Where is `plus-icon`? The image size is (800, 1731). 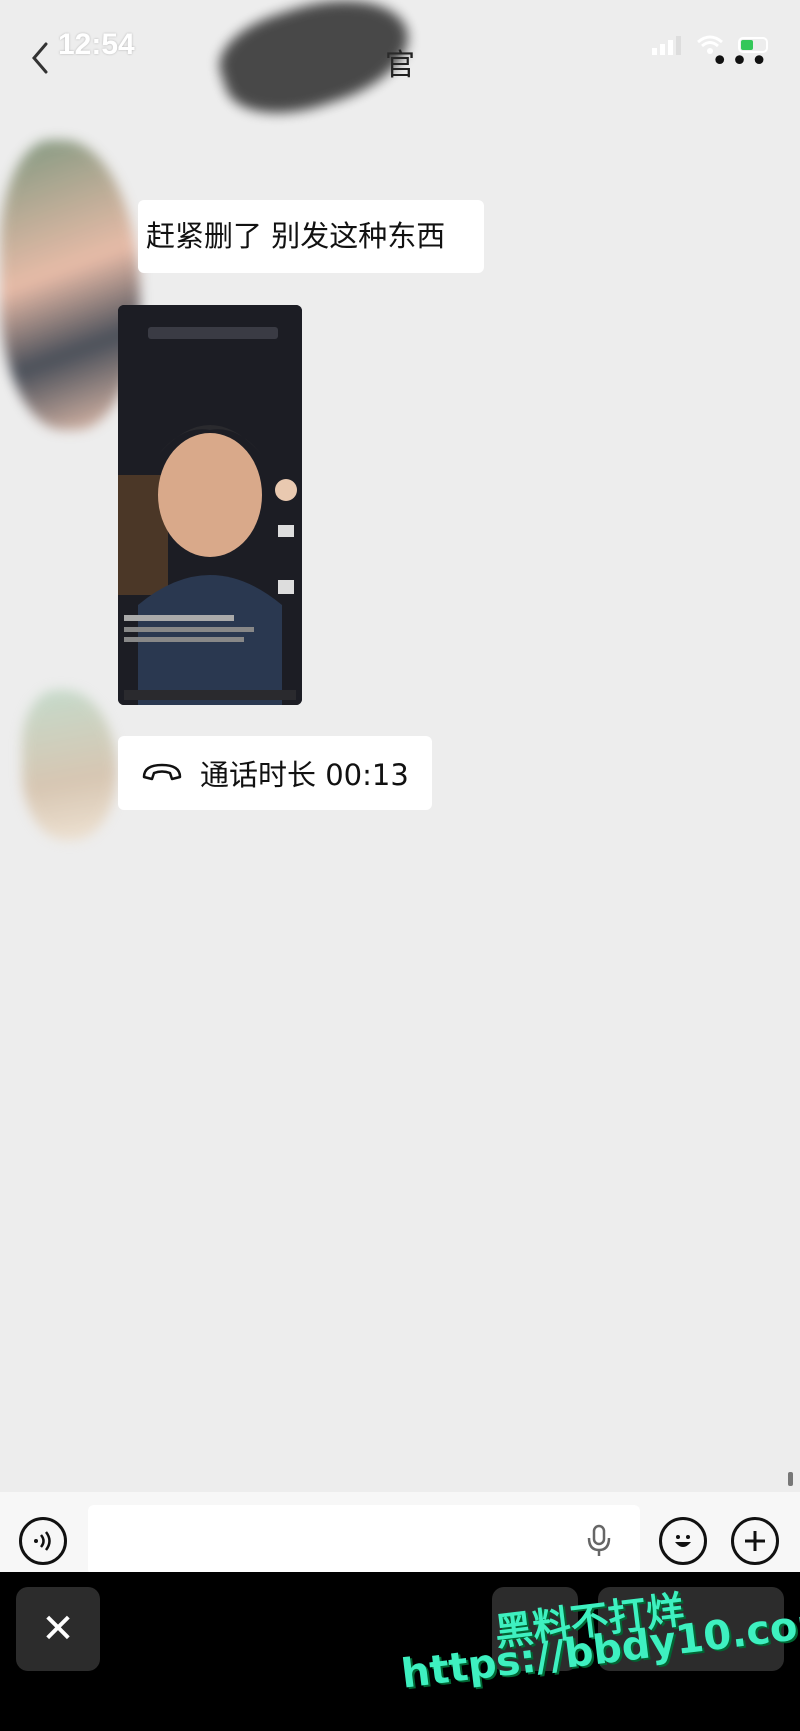 plus-icon is located at coordinates (755, 1541).